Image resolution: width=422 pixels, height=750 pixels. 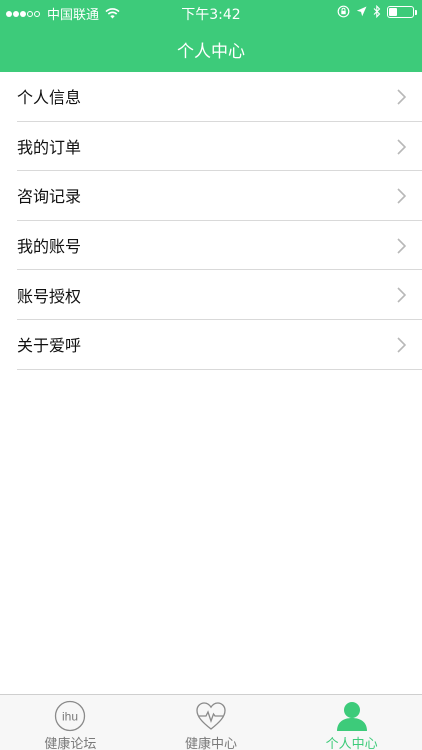 I want to click on tab-personal-center: 个人中心, so click(x=351, y=722).